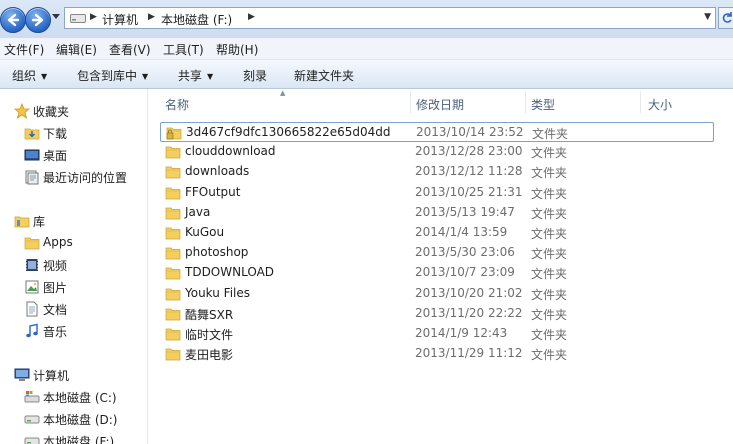 The height and width of the screenshot is (444, 733). Describe the element at coordinates (55, 134) in the screenshot. I see `nav-item-label: 下载` at that location.